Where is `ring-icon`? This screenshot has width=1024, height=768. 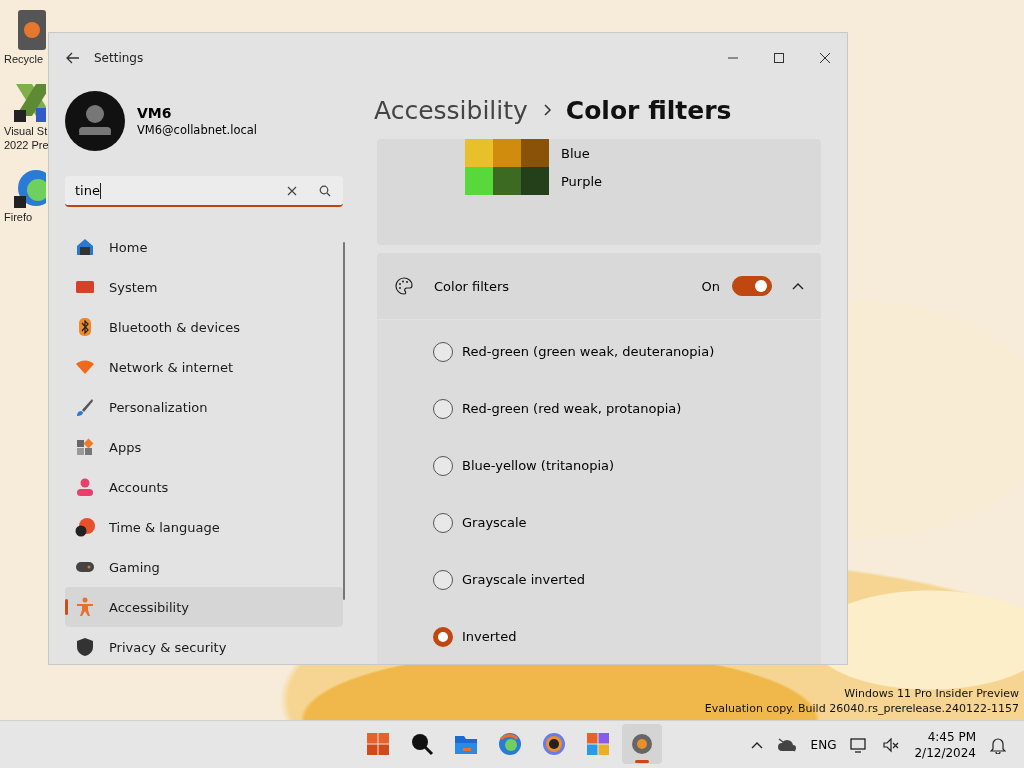
ring-icon is located at coordinates (554, 744).